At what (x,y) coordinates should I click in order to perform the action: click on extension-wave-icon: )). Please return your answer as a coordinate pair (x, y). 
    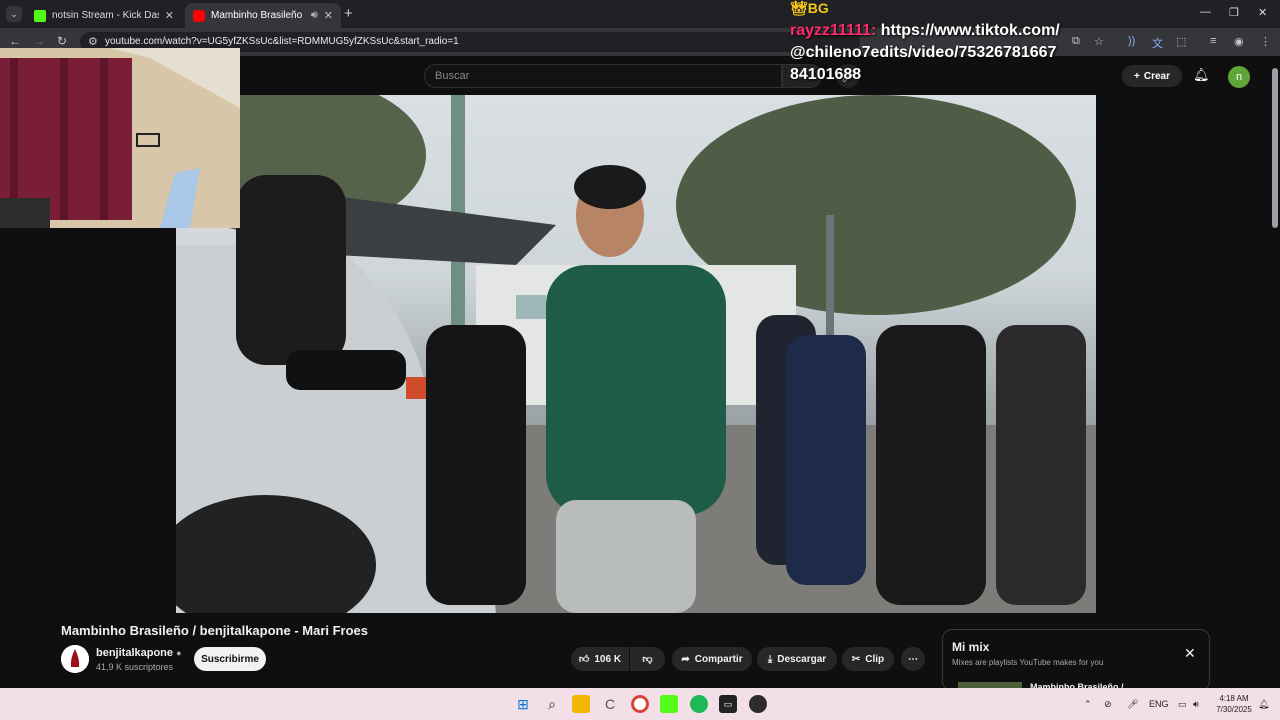
    Looking at the image, I should click on (1131, 41).